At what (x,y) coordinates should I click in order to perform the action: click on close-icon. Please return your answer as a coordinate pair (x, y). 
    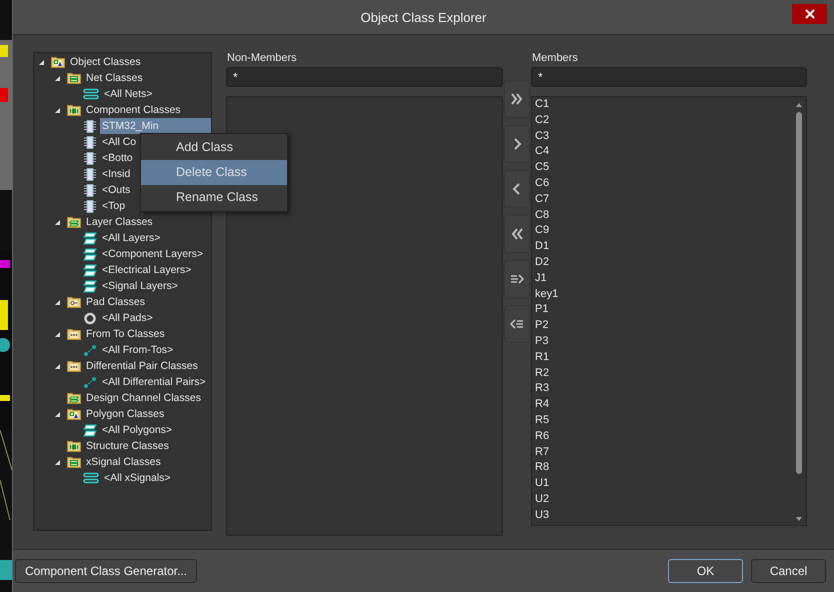
    Looking at the image, I should click on (809, 14).